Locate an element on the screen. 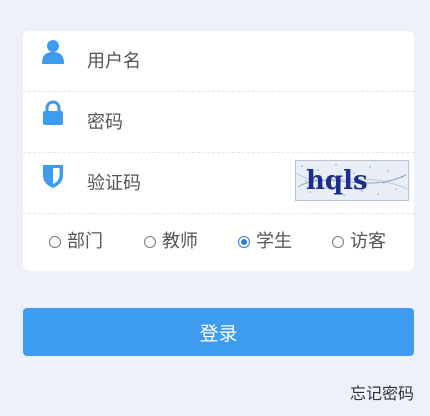 The height and width of the screenshot is (416, 430). username-row is located at coordinates (218, 61).